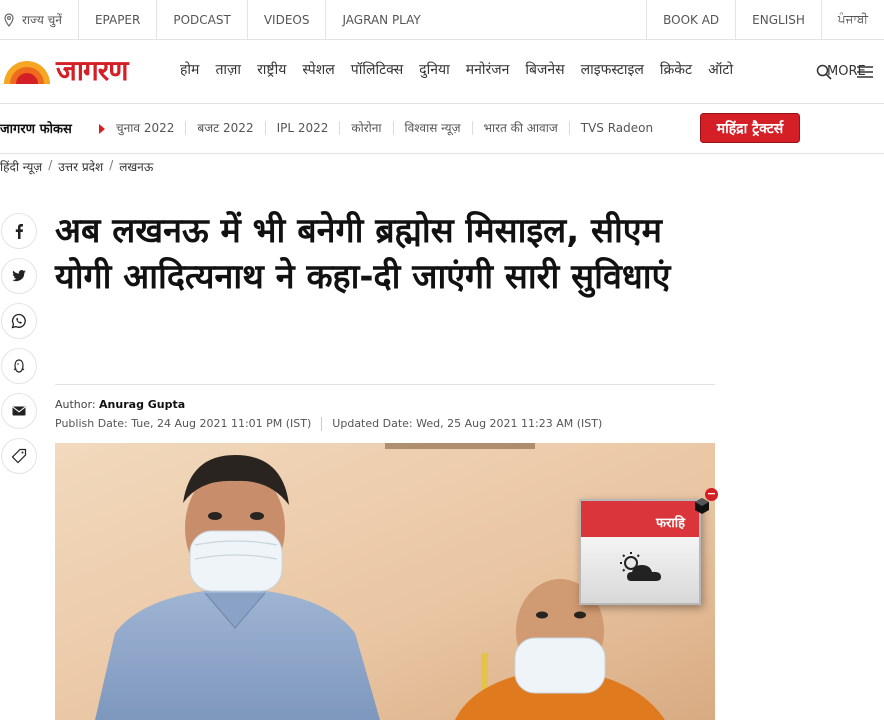  I want to click on headline-divider, so click(385, 384).